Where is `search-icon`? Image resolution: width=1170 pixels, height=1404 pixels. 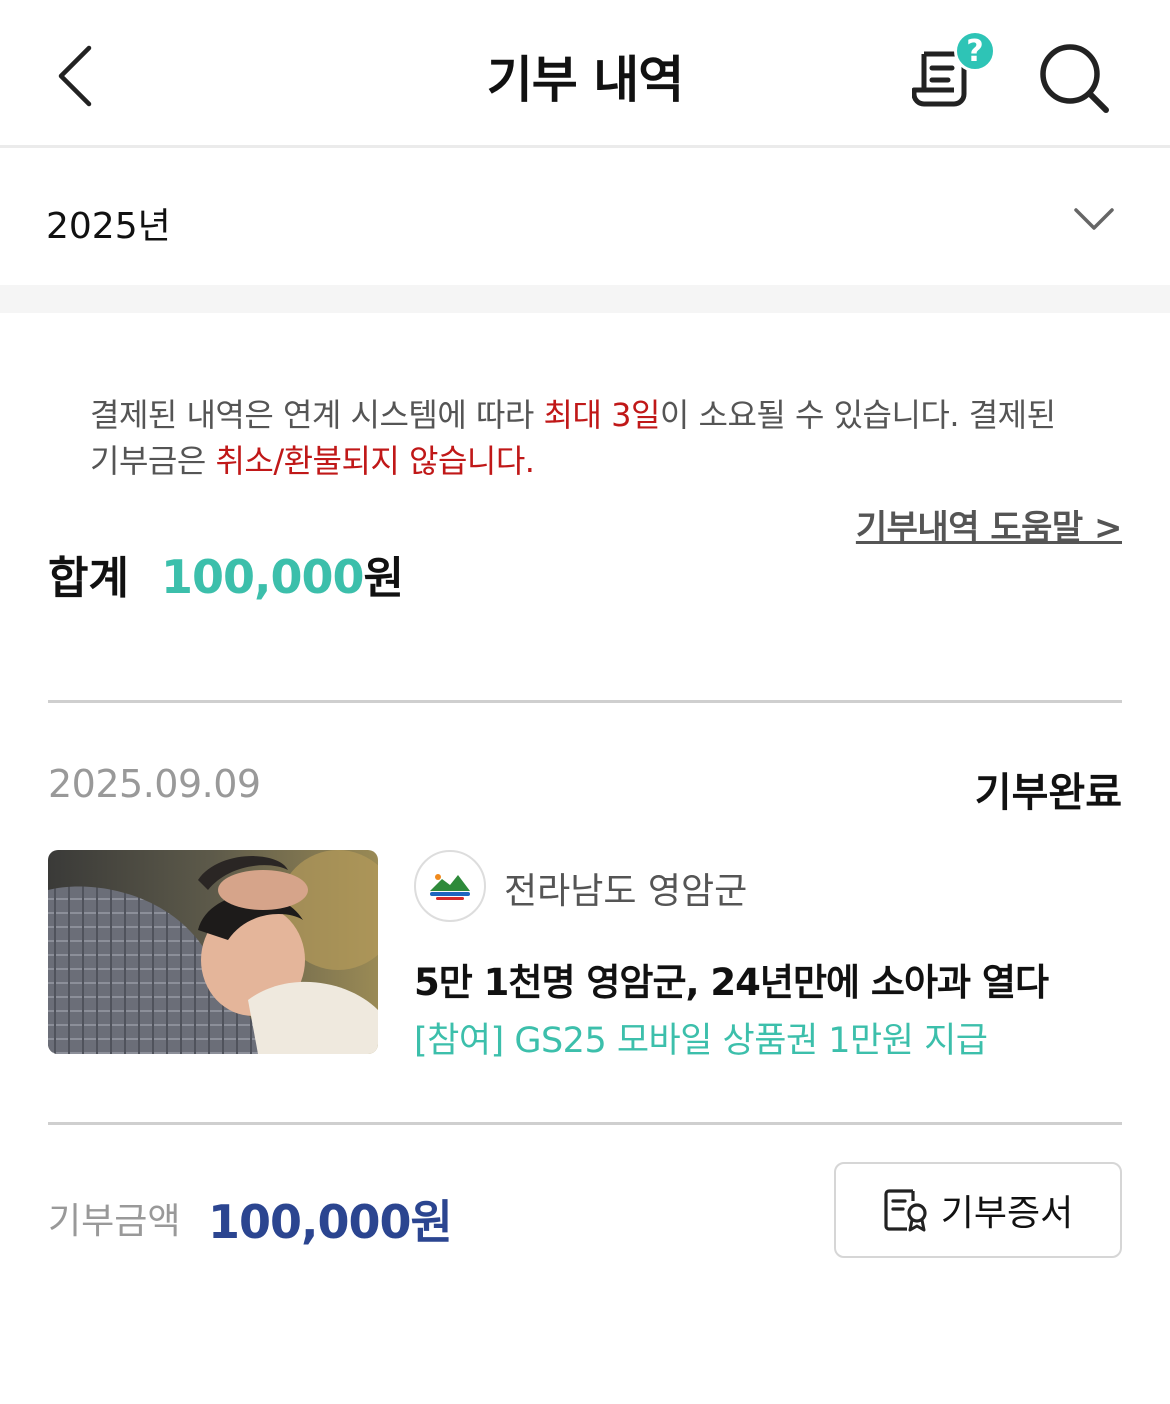
search-icon is located at coordinates (1074, 78).